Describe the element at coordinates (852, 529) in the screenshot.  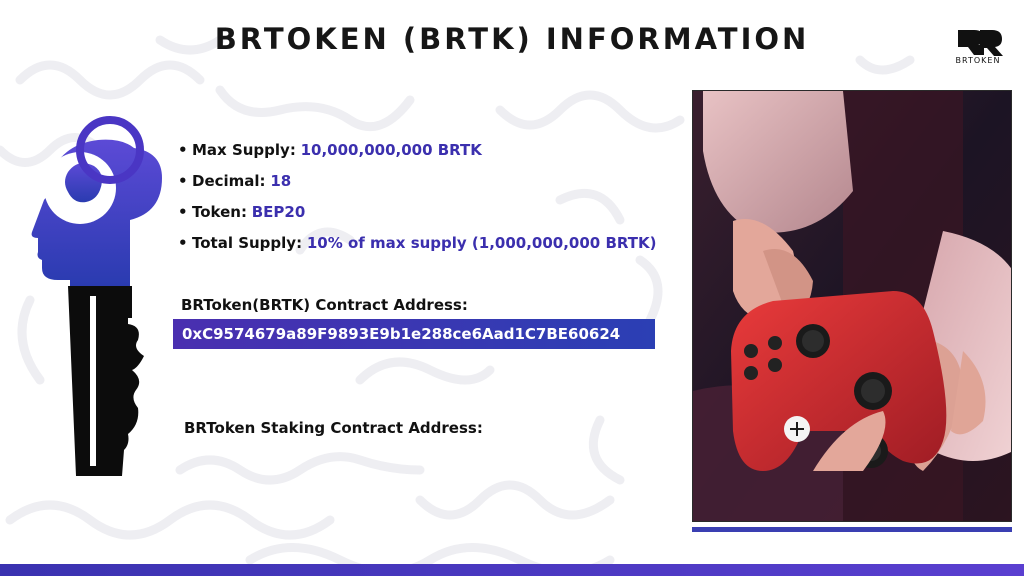
I see `photo-underline` at that location.